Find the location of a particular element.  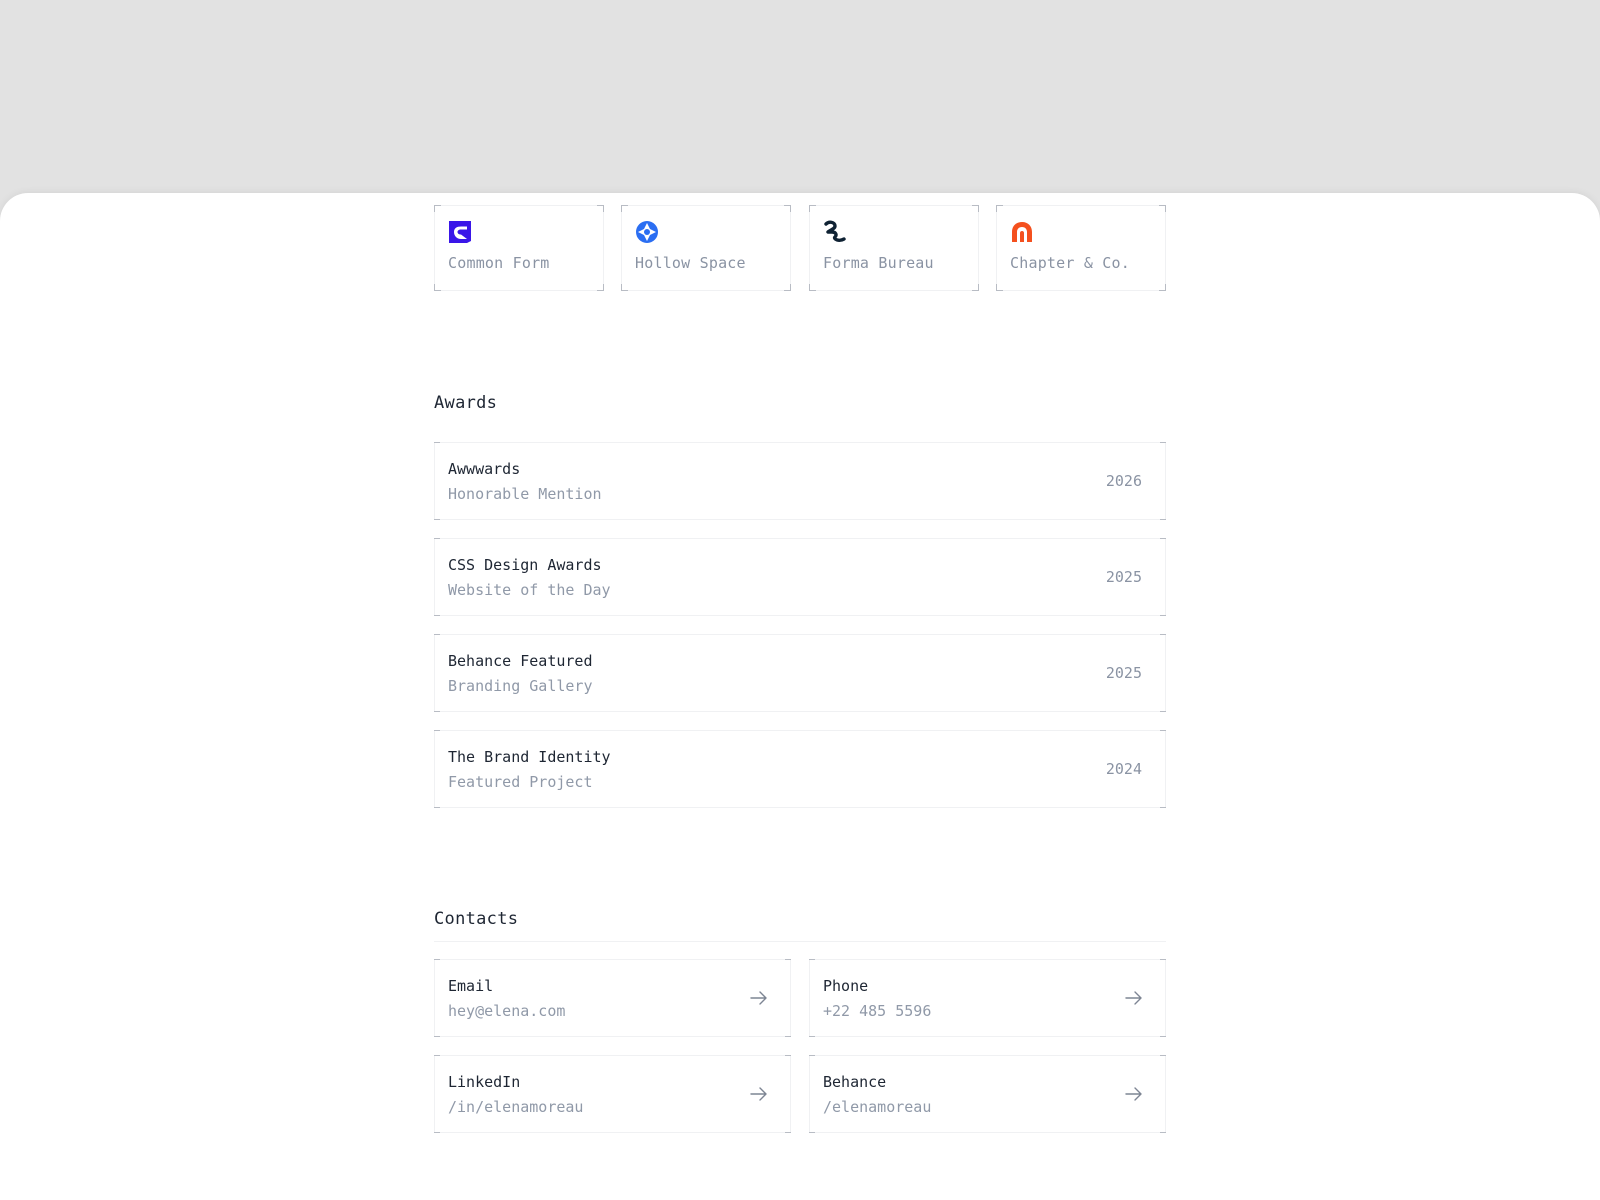

client-card-hollow-space: Hollow Space is located at coordinates (706, 248).